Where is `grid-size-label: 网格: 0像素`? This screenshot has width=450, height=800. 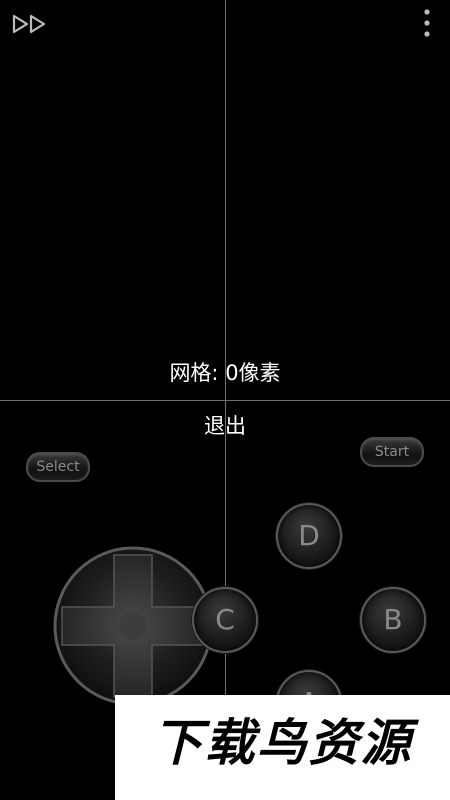
grid-size-label: 网格: 0像素 is located at coordinates (225, 373).